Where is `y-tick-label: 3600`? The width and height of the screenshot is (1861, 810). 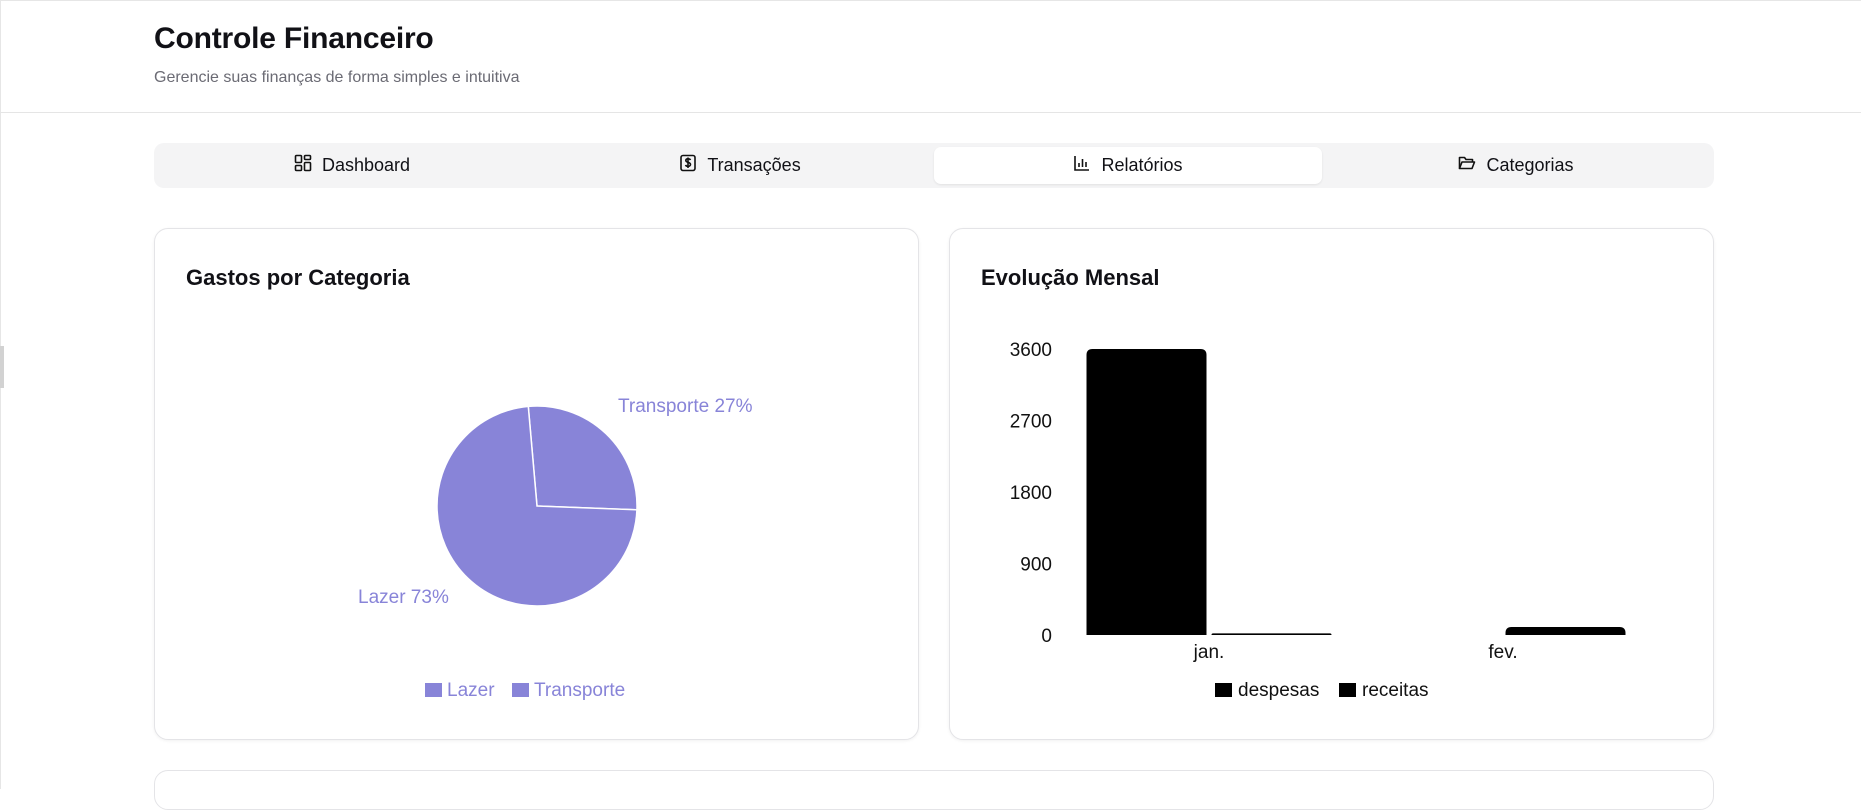 y-tick-label: 3600 is located at coordinates (1031, 350).